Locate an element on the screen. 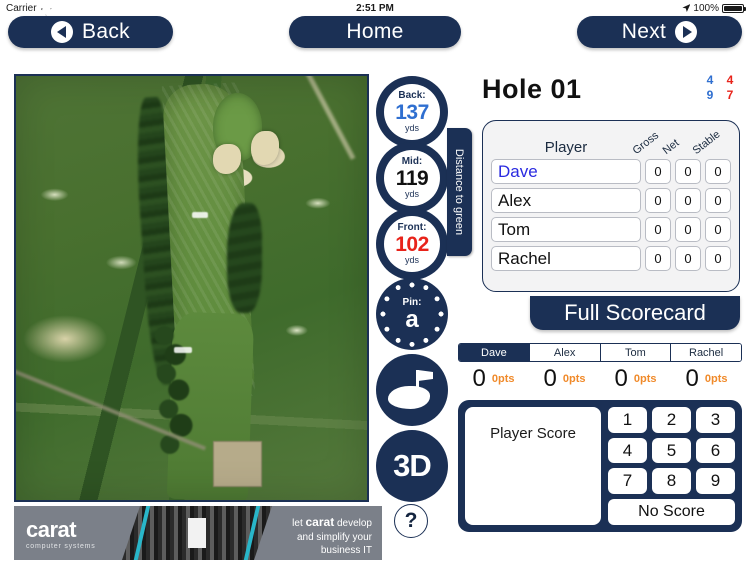 The height and width of the screenshot is (562, 750). home-button: Home is located at coordinates (375, 32).